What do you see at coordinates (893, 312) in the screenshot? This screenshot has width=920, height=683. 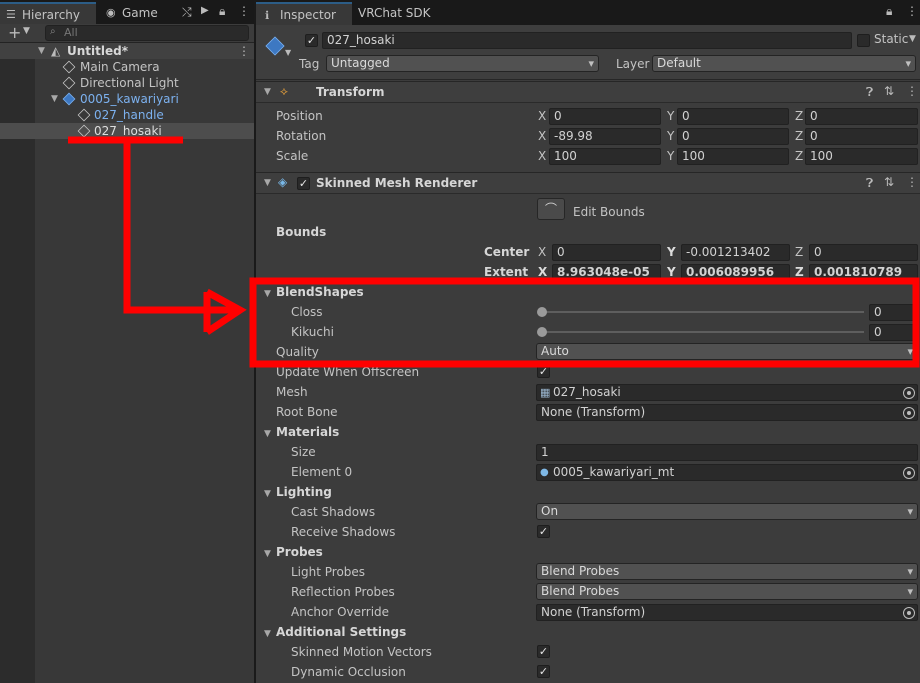 I see `blendshape-closs-field: 0` at bounding box center [893, 312].